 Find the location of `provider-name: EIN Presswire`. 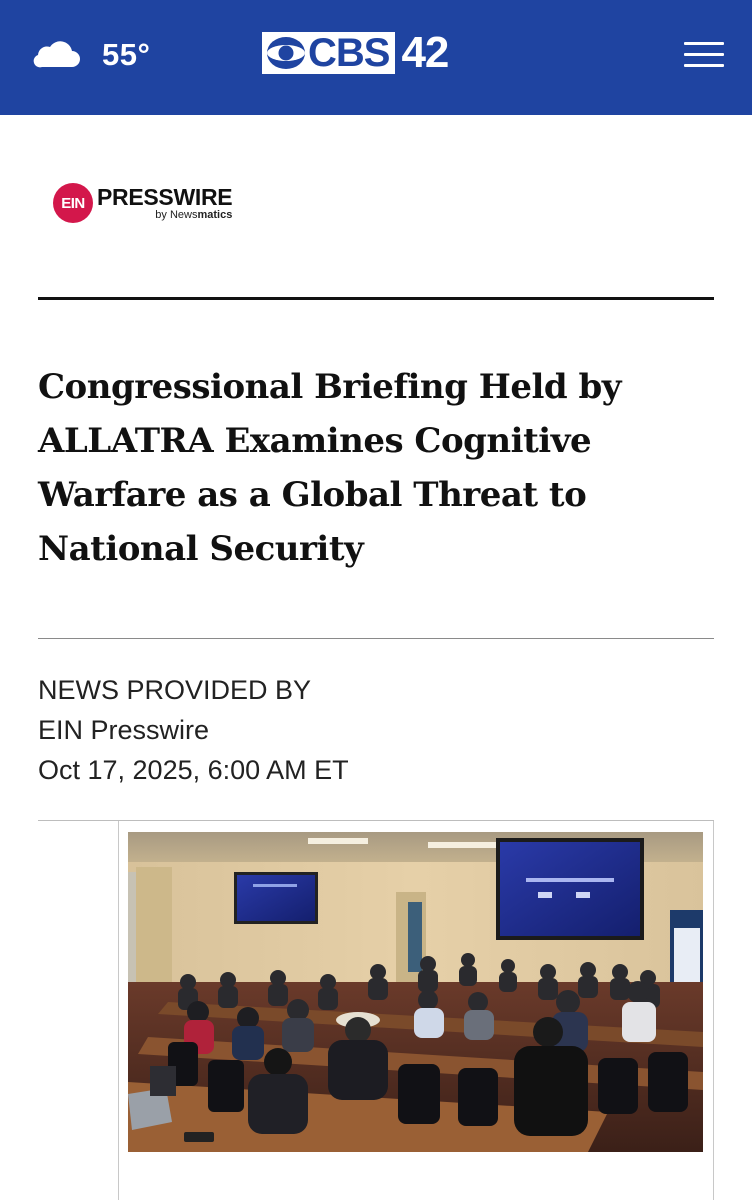

provider-name: EIN Presswire is located at coordinates (338, 730).